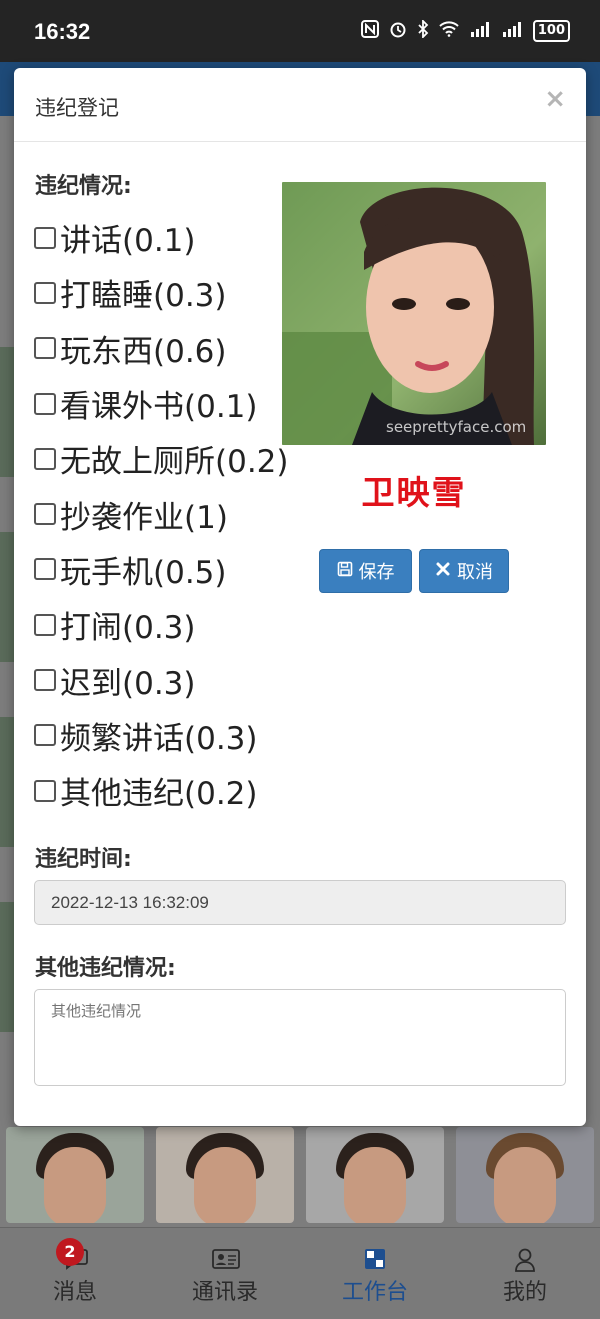 The image size is (600, 1319). Describe the element at coordinates (375, 1259) in the screenshot. I see `workbench-icon` at that location.